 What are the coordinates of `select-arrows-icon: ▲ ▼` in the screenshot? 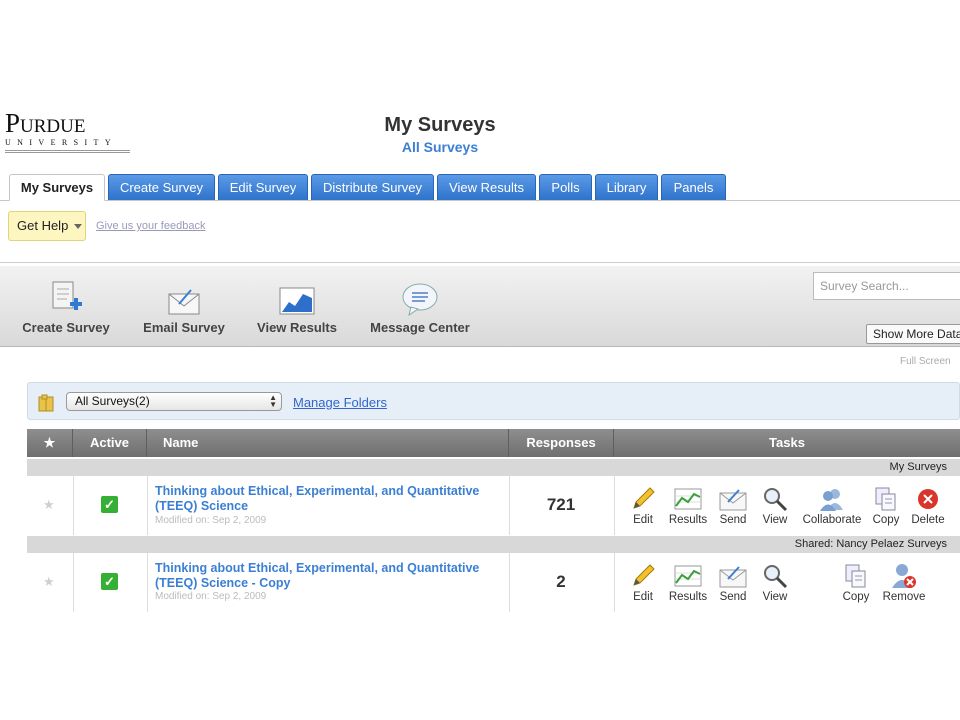 It's located at (273, 401).